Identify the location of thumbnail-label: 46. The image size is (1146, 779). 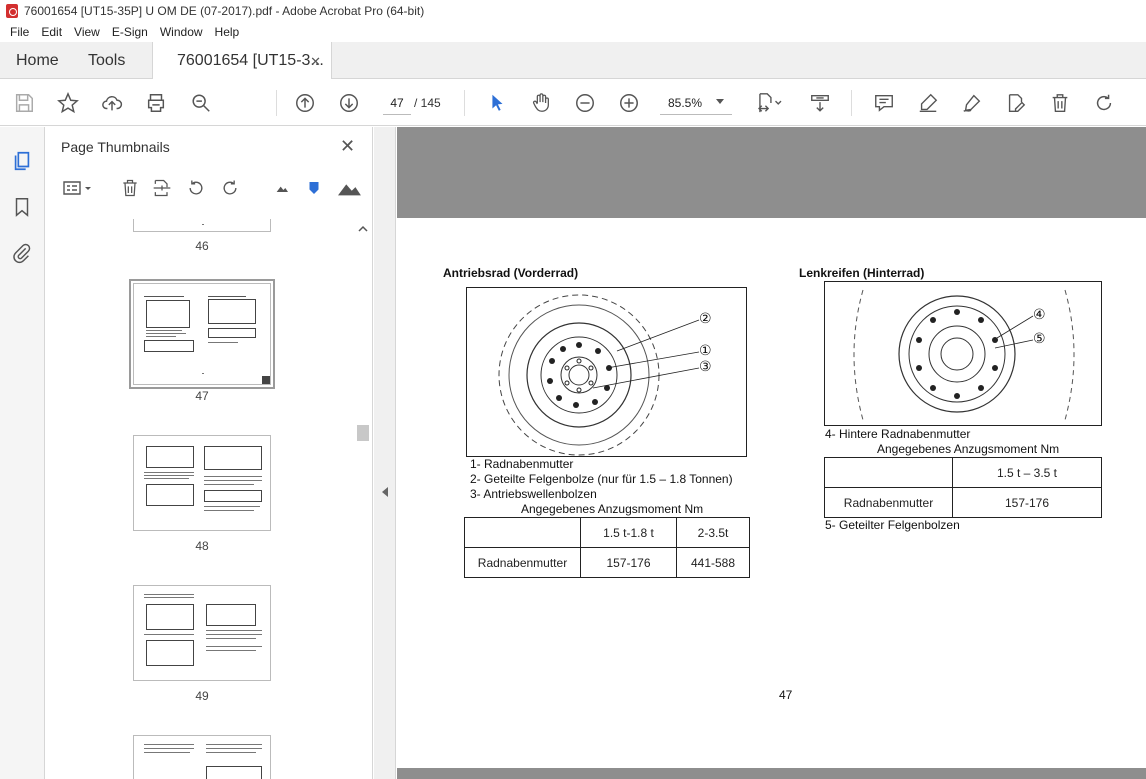
(202, 246).